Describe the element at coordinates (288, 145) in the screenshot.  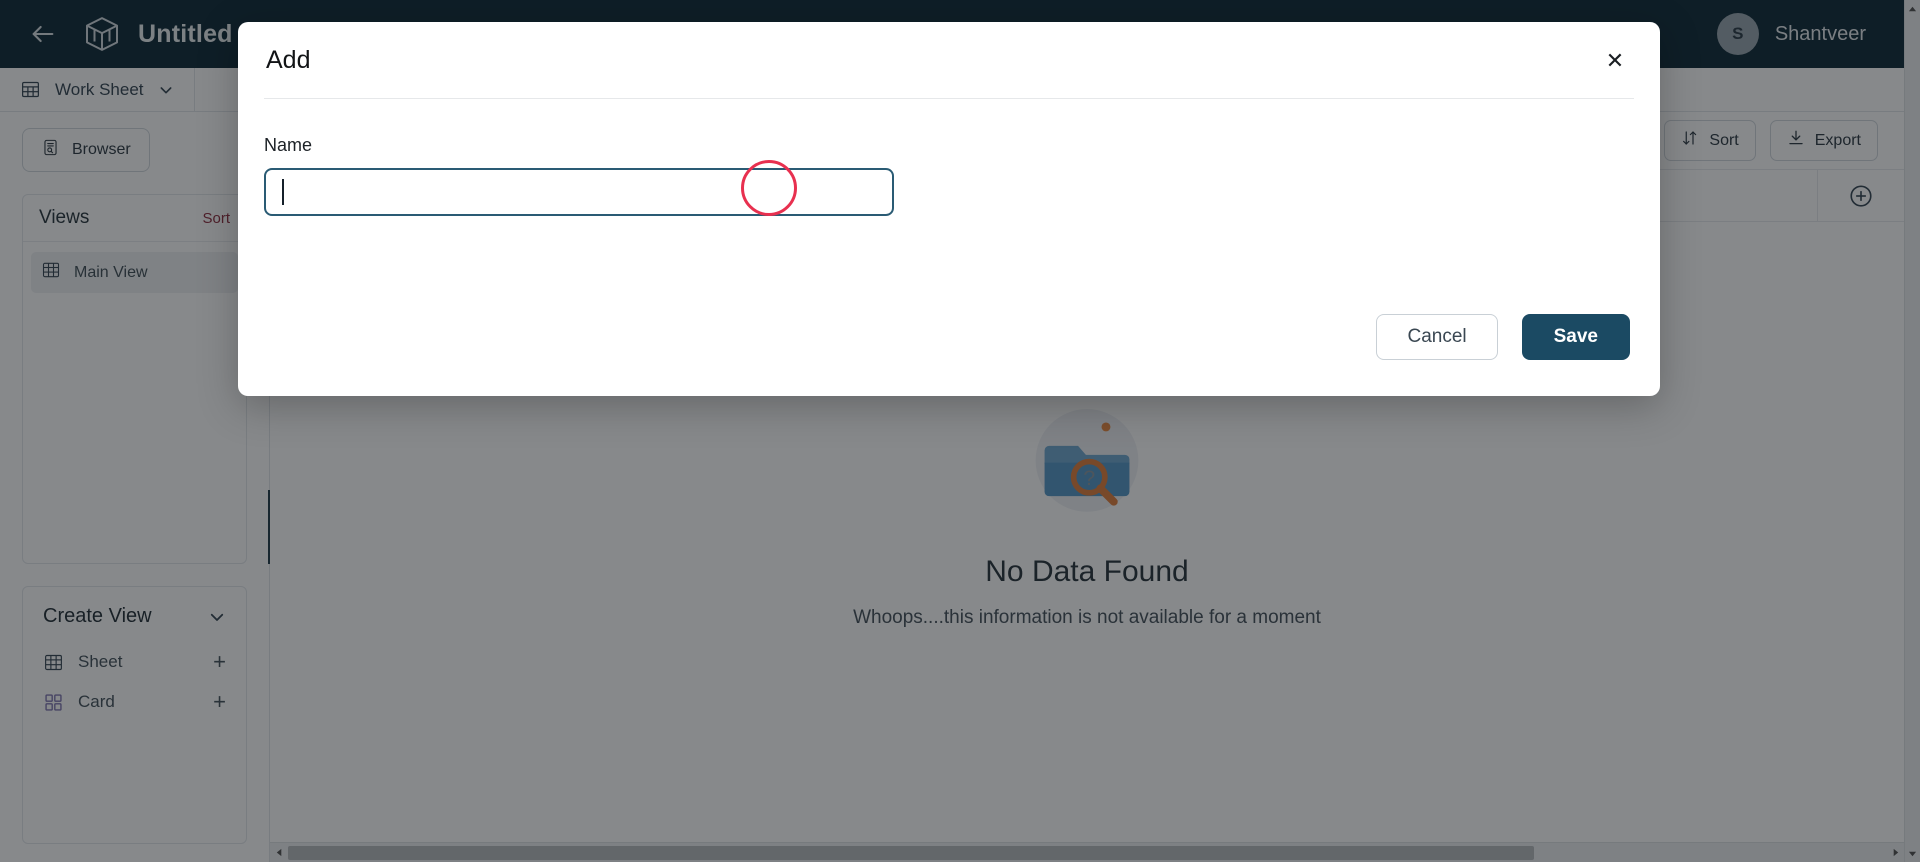
I see `name-field-label: Name` at that location.